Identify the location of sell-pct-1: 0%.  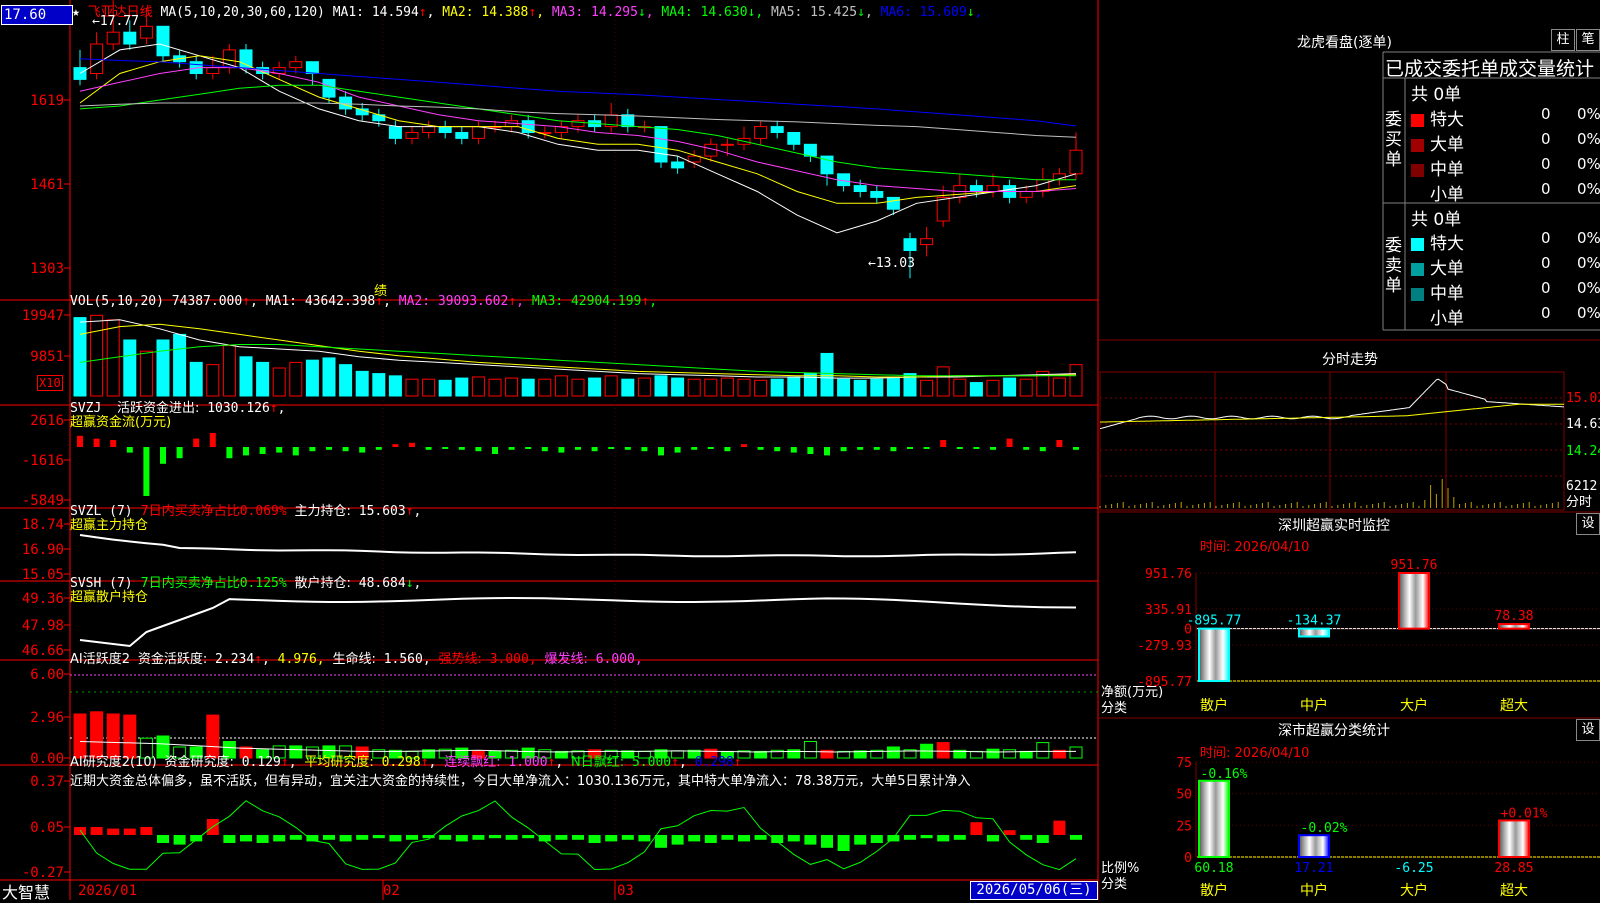
(1588, 238).